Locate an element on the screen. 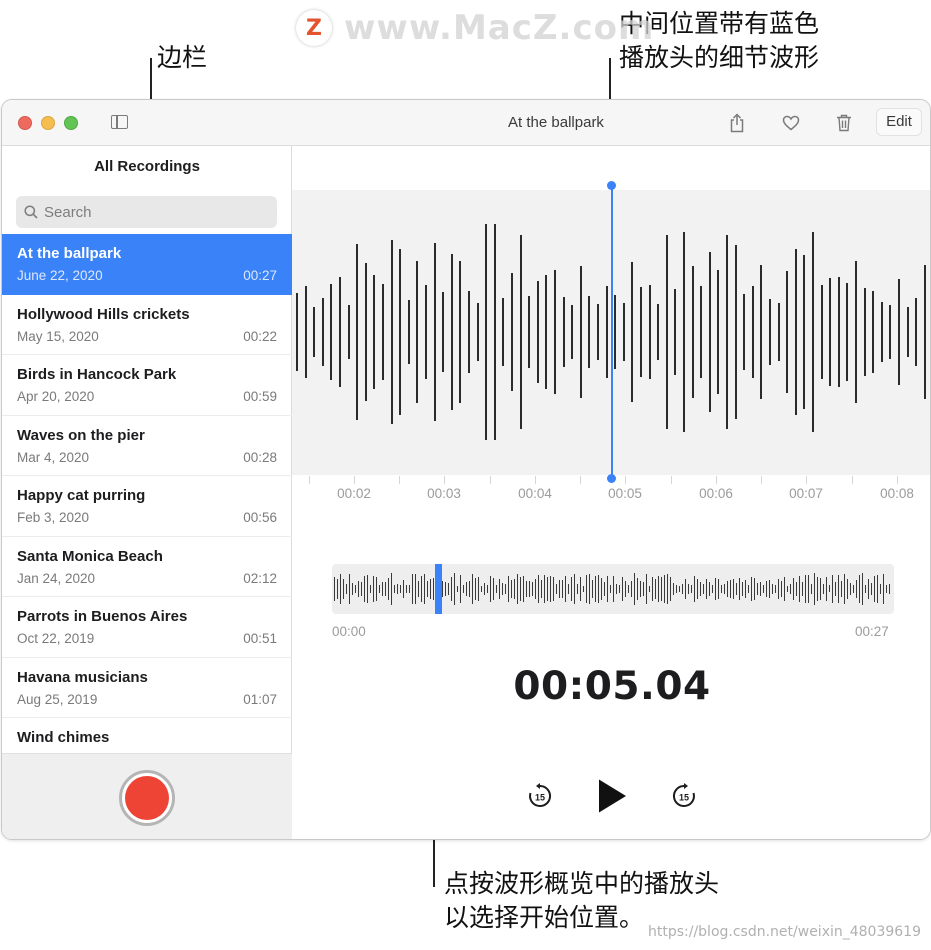 The width and height of the screenshot is (931, 950). recording-date: Apr 20, 2020 is located at coordinates (56, 396).